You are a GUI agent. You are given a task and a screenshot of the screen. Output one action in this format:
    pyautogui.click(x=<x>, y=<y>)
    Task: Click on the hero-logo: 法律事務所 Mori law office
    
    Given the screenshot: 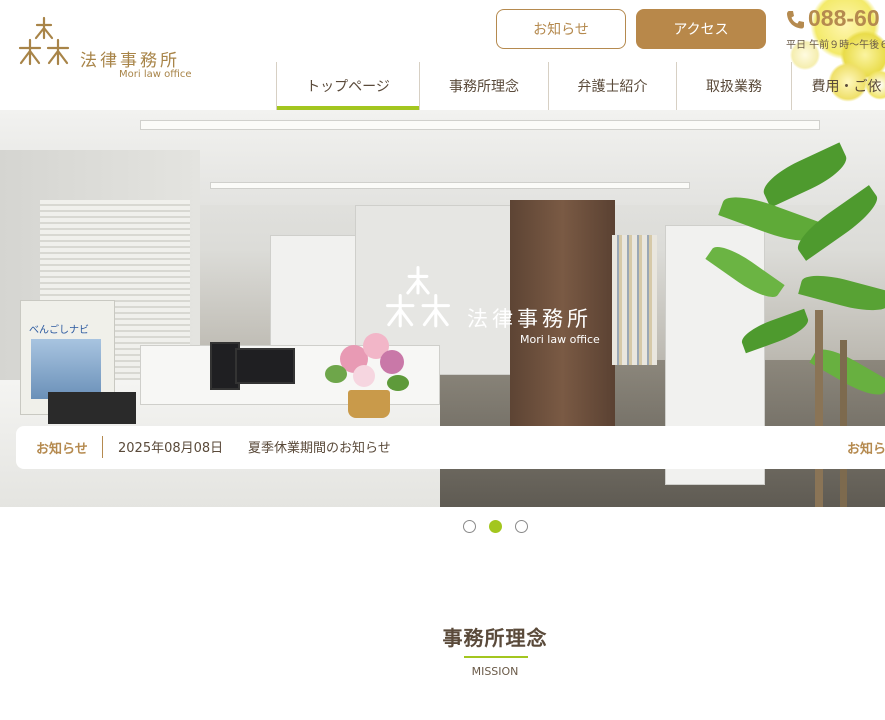 What is the action you would take?
    pyautogui.click(x=500, y=310)
    